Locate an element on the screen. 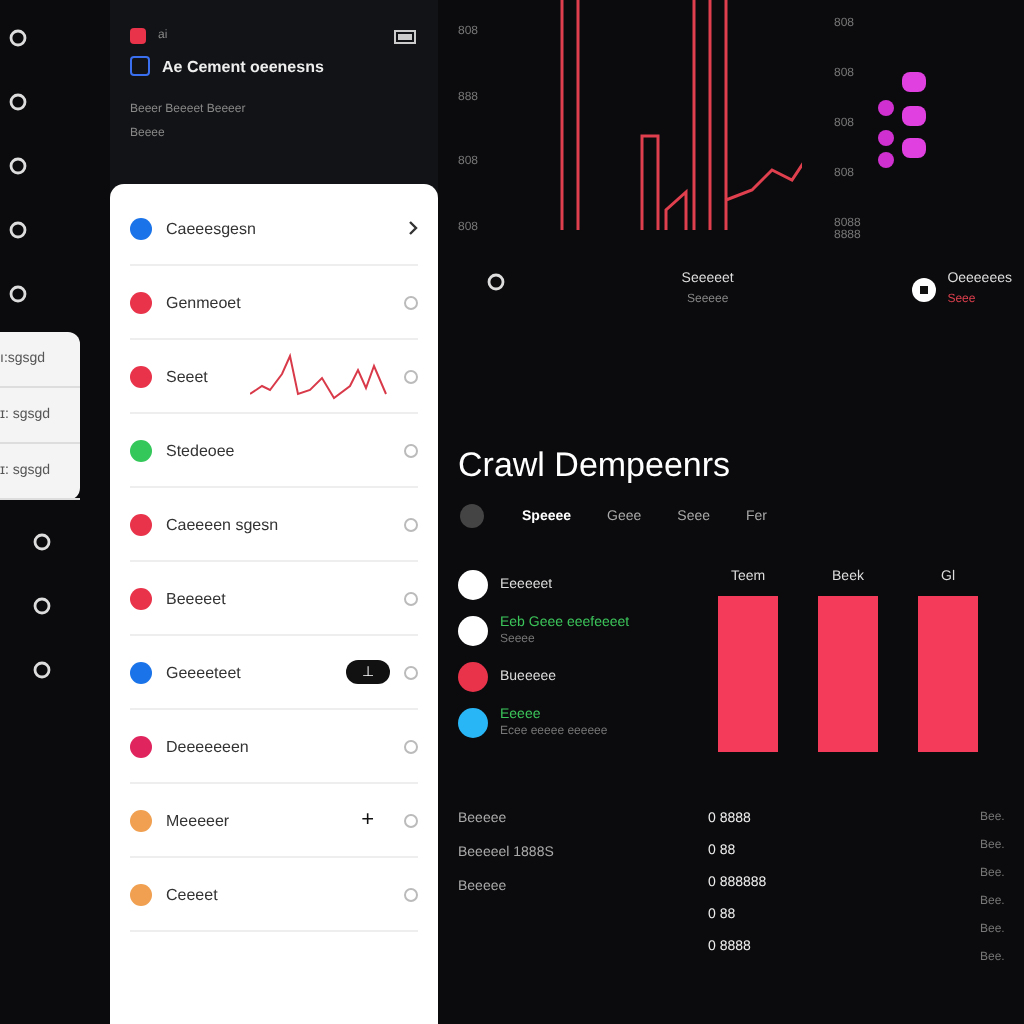 The image size is (1024, 1024). add-button: + is located at coordinates (367, 820).